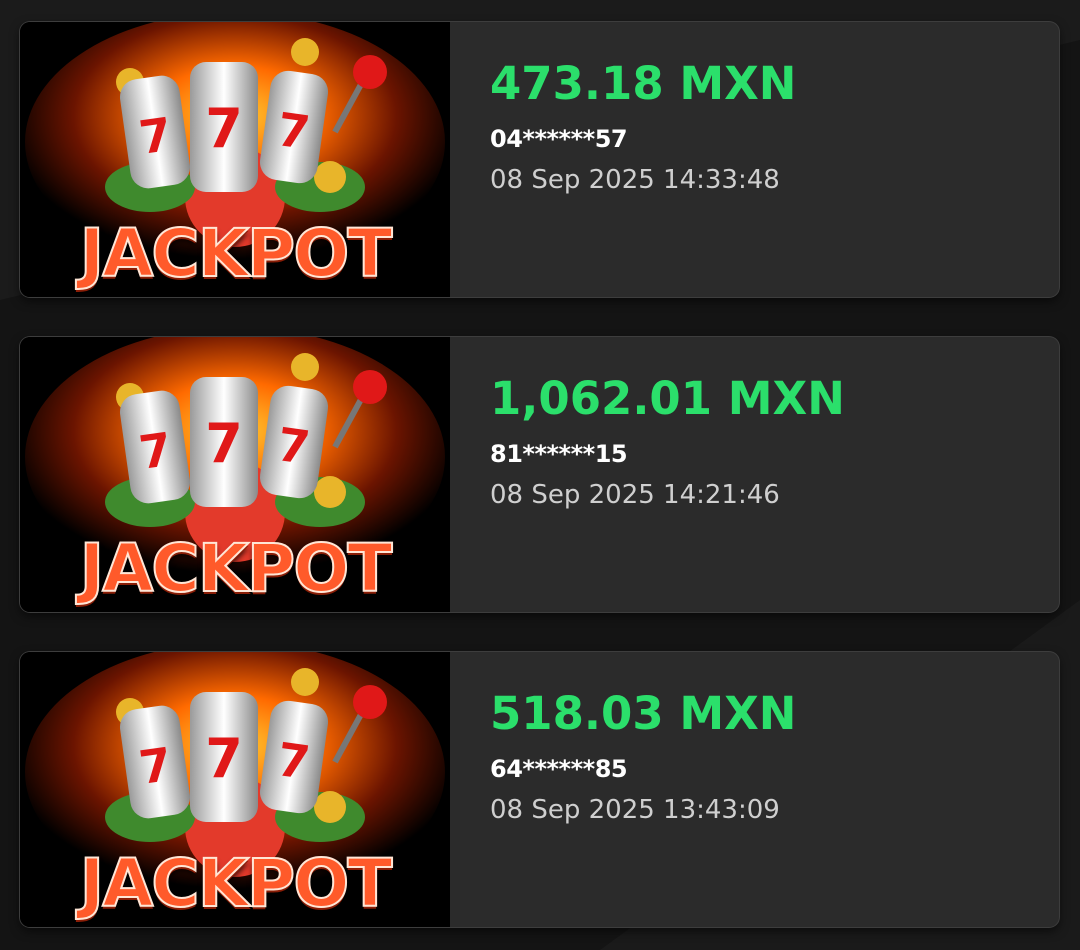  Describe the element at coordinates (643, 713) in the screenshot. I see `win-amount: 518.03 MXN` at that location.